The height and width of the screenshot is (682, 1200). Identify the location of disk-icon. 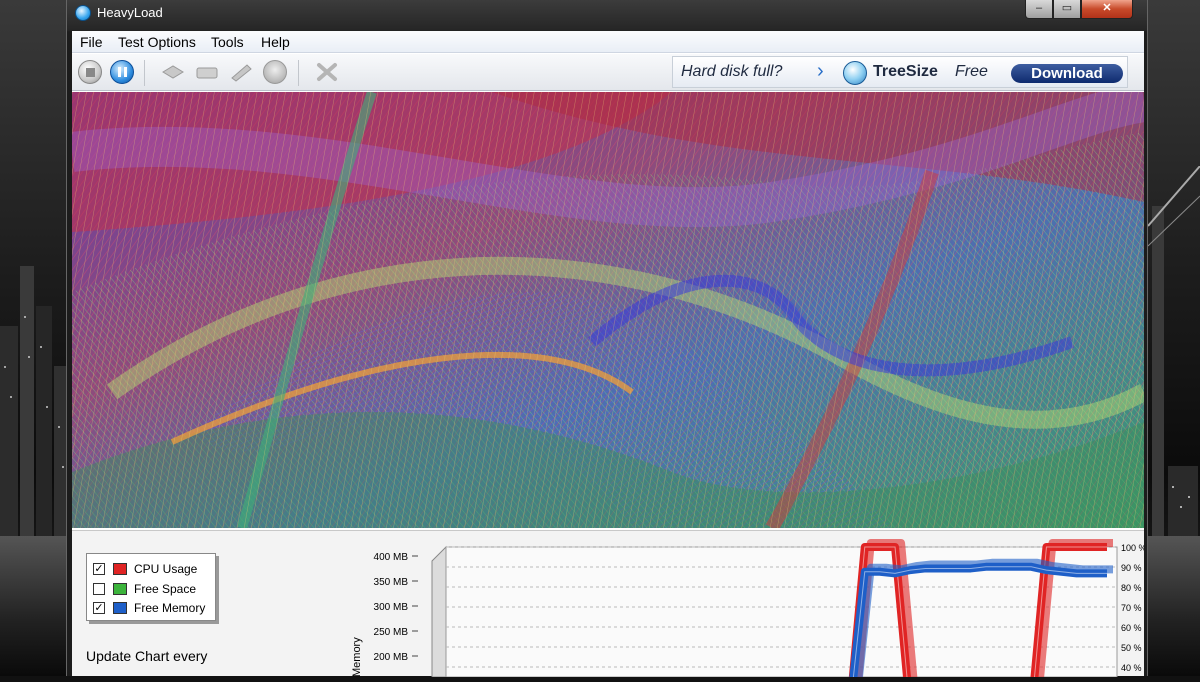
(207, 73).